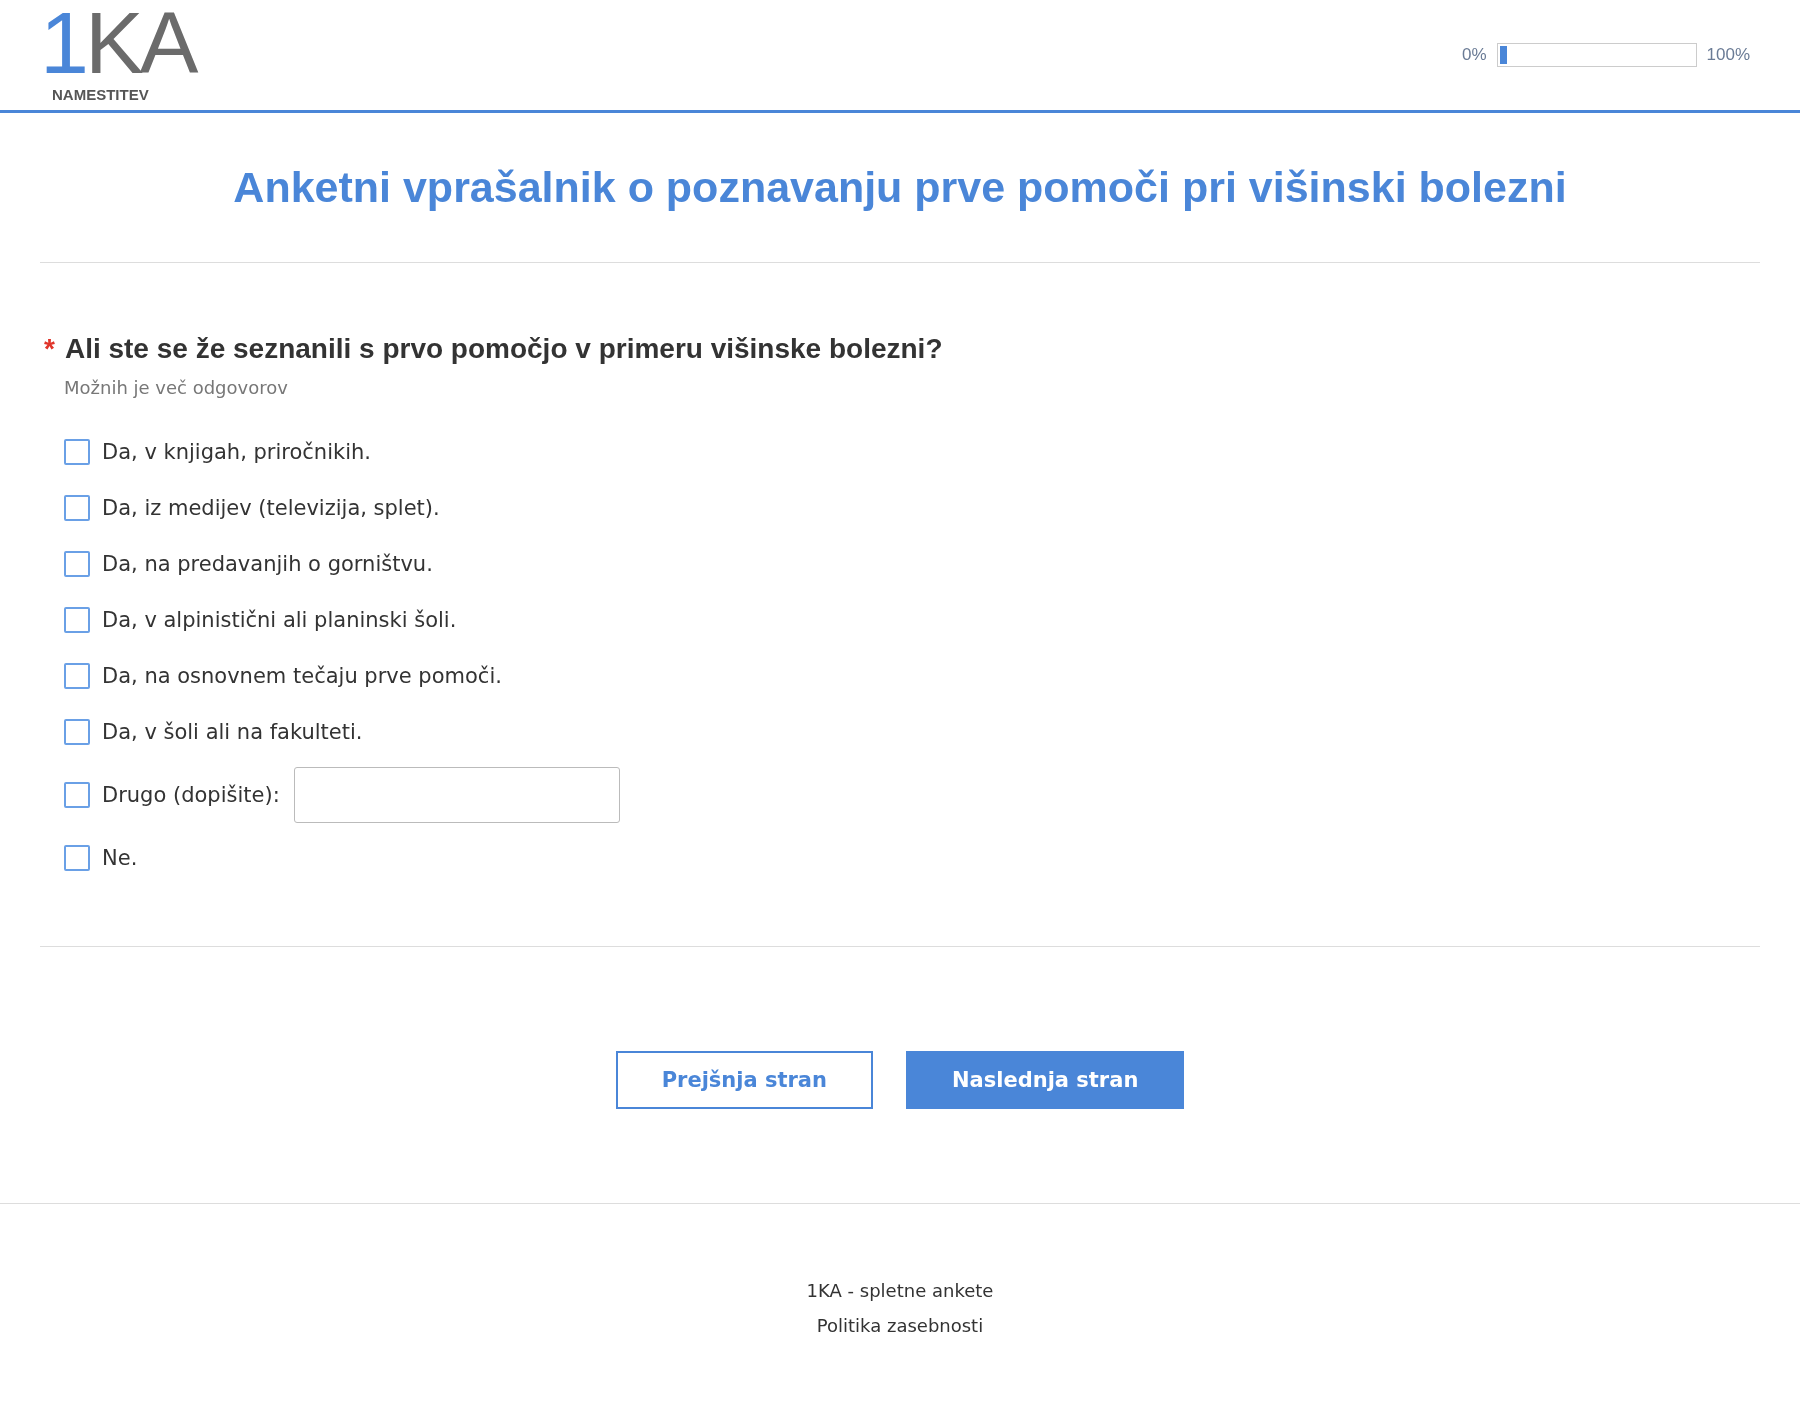 The width and height of the screenshot is (1800, 1416). What do you see at coordinates (503, 349) in the screenshot?
I see `question-text: Ali ste se že seznanili s prvo pomočjo v primeru višinske bolezni?` at bounding box center [503, 349].